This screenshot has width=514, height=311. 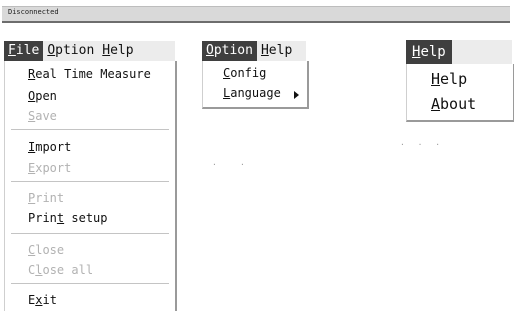 What do you see at coordinates (101, 147) in the screenshot?
I see `menu-item-import: Import` at bounding box center [101, 147].